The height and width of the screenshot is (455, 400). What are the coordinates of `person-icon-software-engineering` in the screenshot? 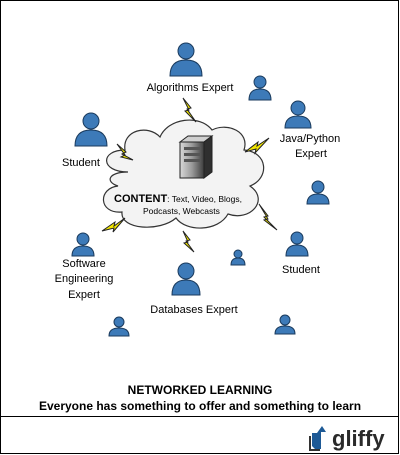 It's located at (83, 244).